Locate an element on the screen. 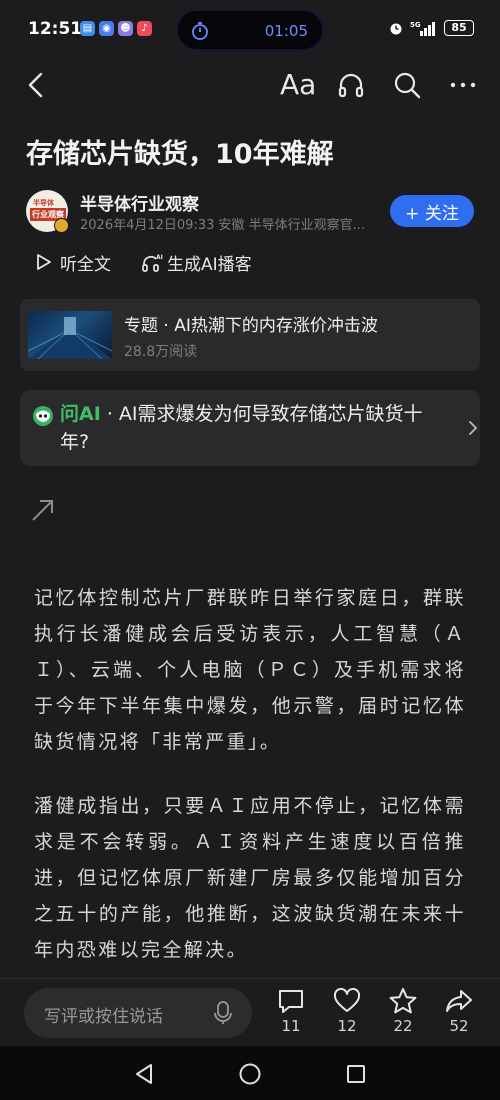 The image size is (500, 1100). more-icon is located at coordinates (463, 85).